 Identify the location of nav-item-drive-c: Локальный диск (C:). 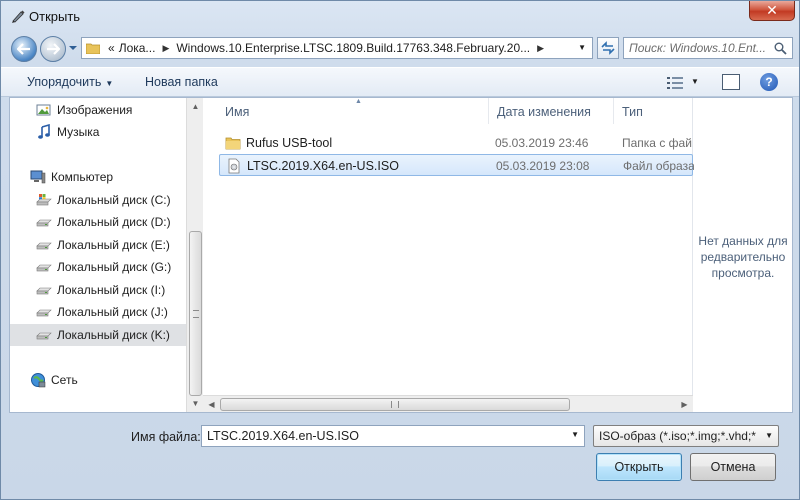
(98, 200).